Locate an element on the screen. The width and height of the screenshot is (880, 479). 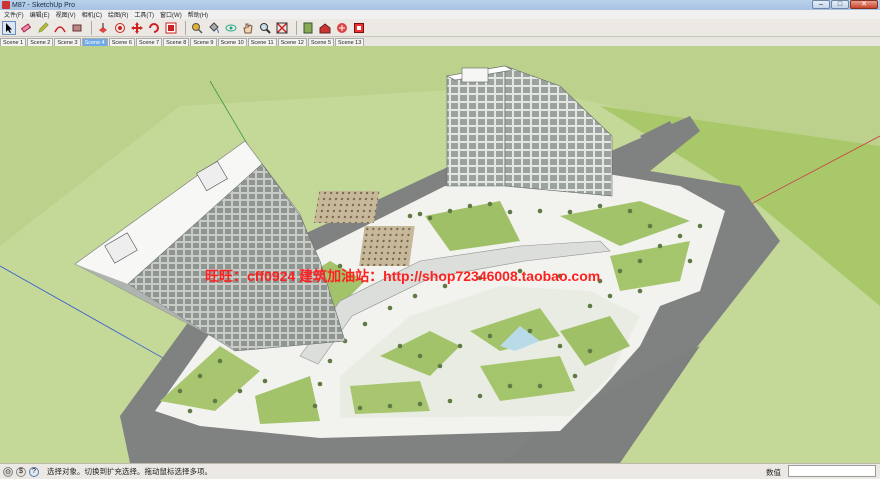
menu-camera: 相机(C) is located at coordinates (92, 14).